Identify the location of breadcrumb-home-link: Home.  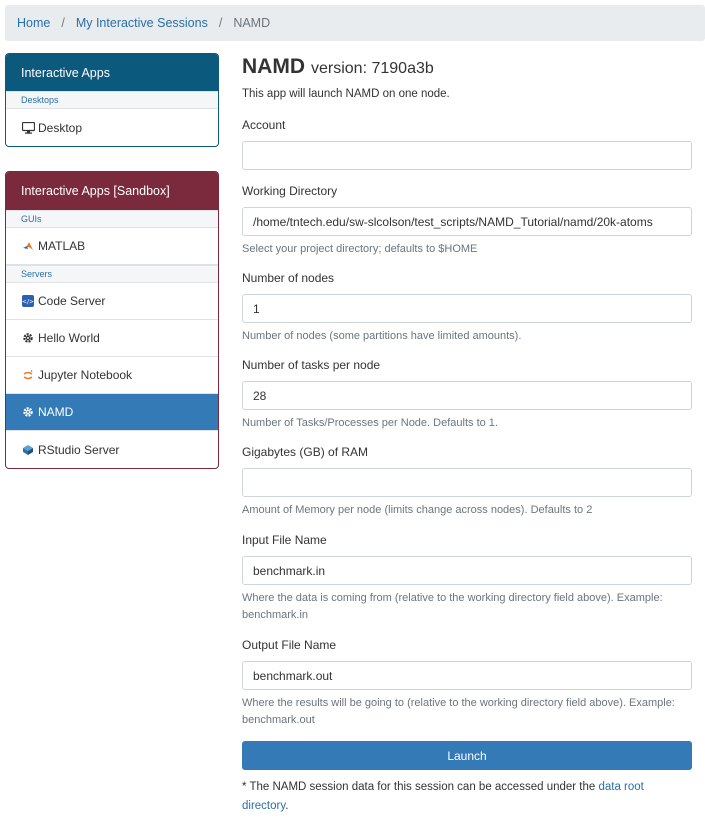
(33, 23).